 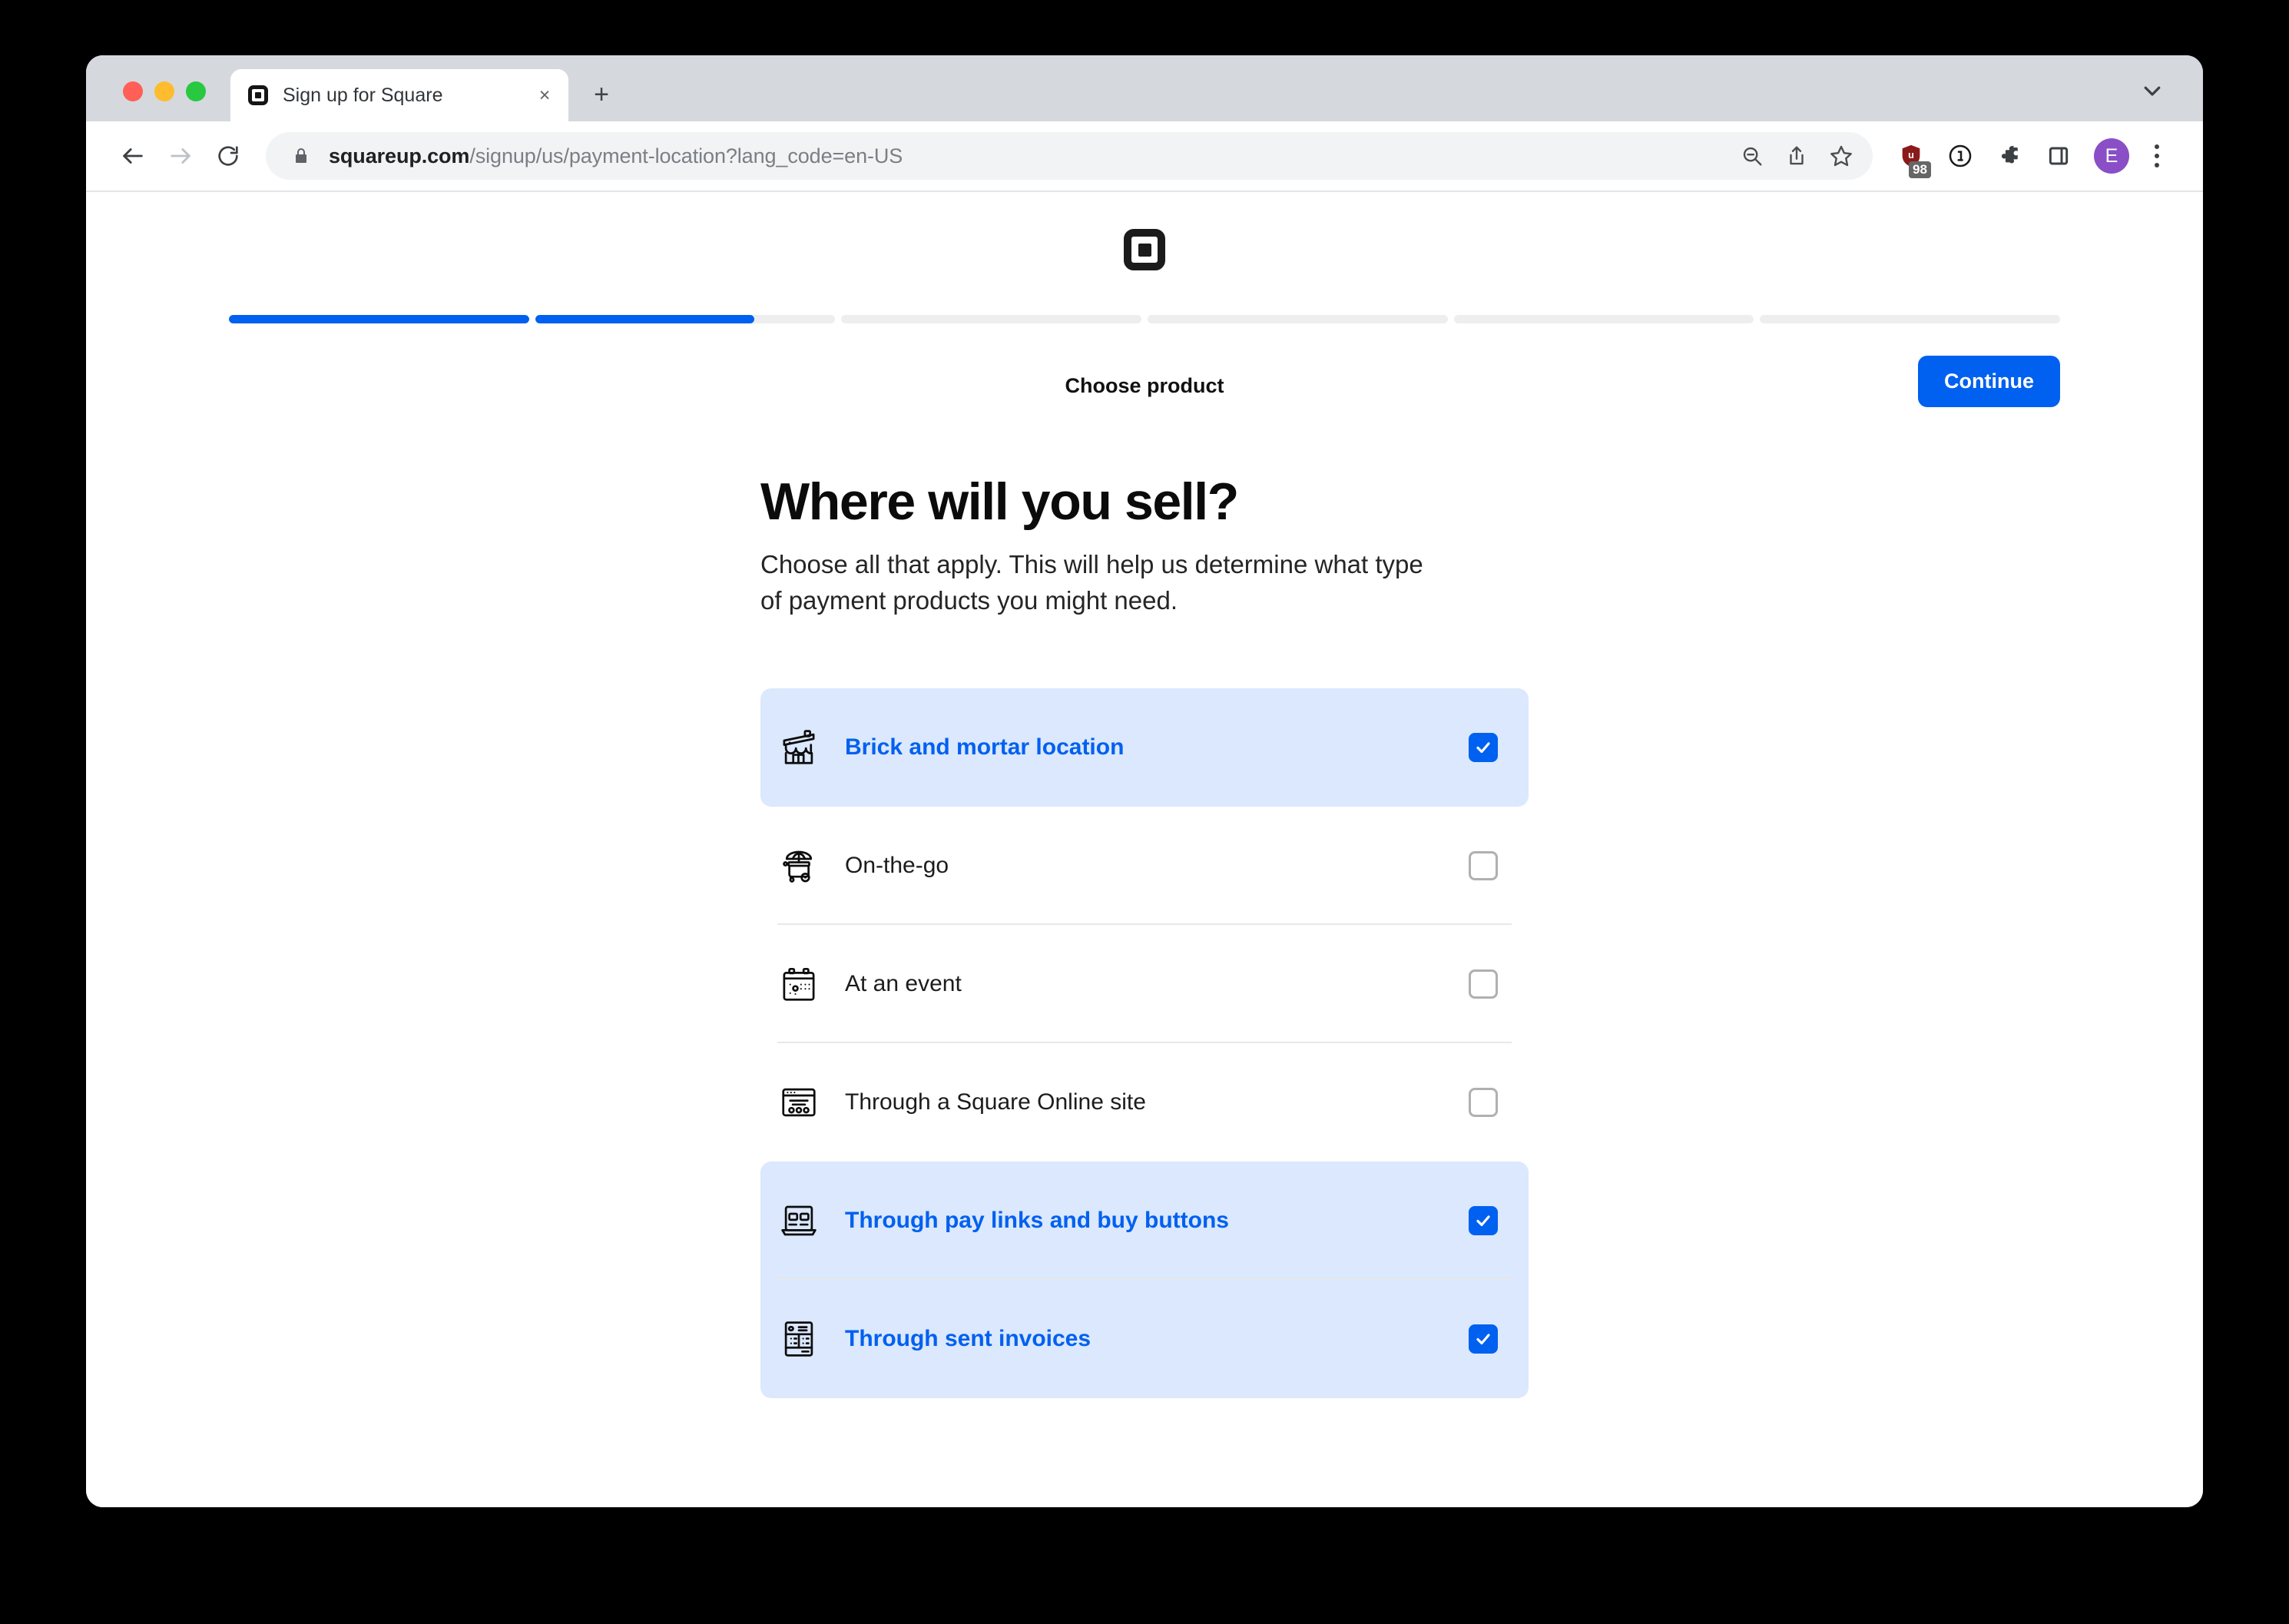 I want to click on three-dot-menu-icon, so click(x=2157, y=156).